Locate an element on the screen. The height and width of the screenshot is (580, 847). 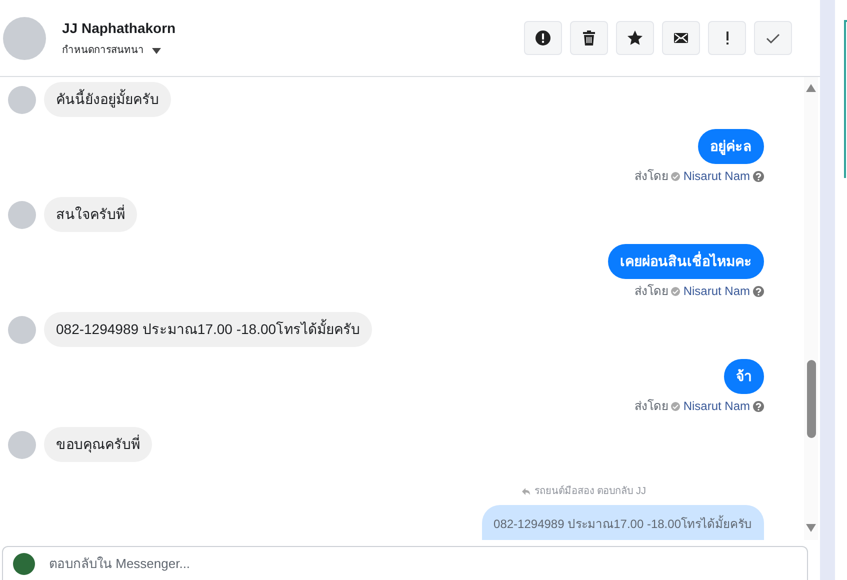
exclamation-icon is located at coordinates (727, 38).